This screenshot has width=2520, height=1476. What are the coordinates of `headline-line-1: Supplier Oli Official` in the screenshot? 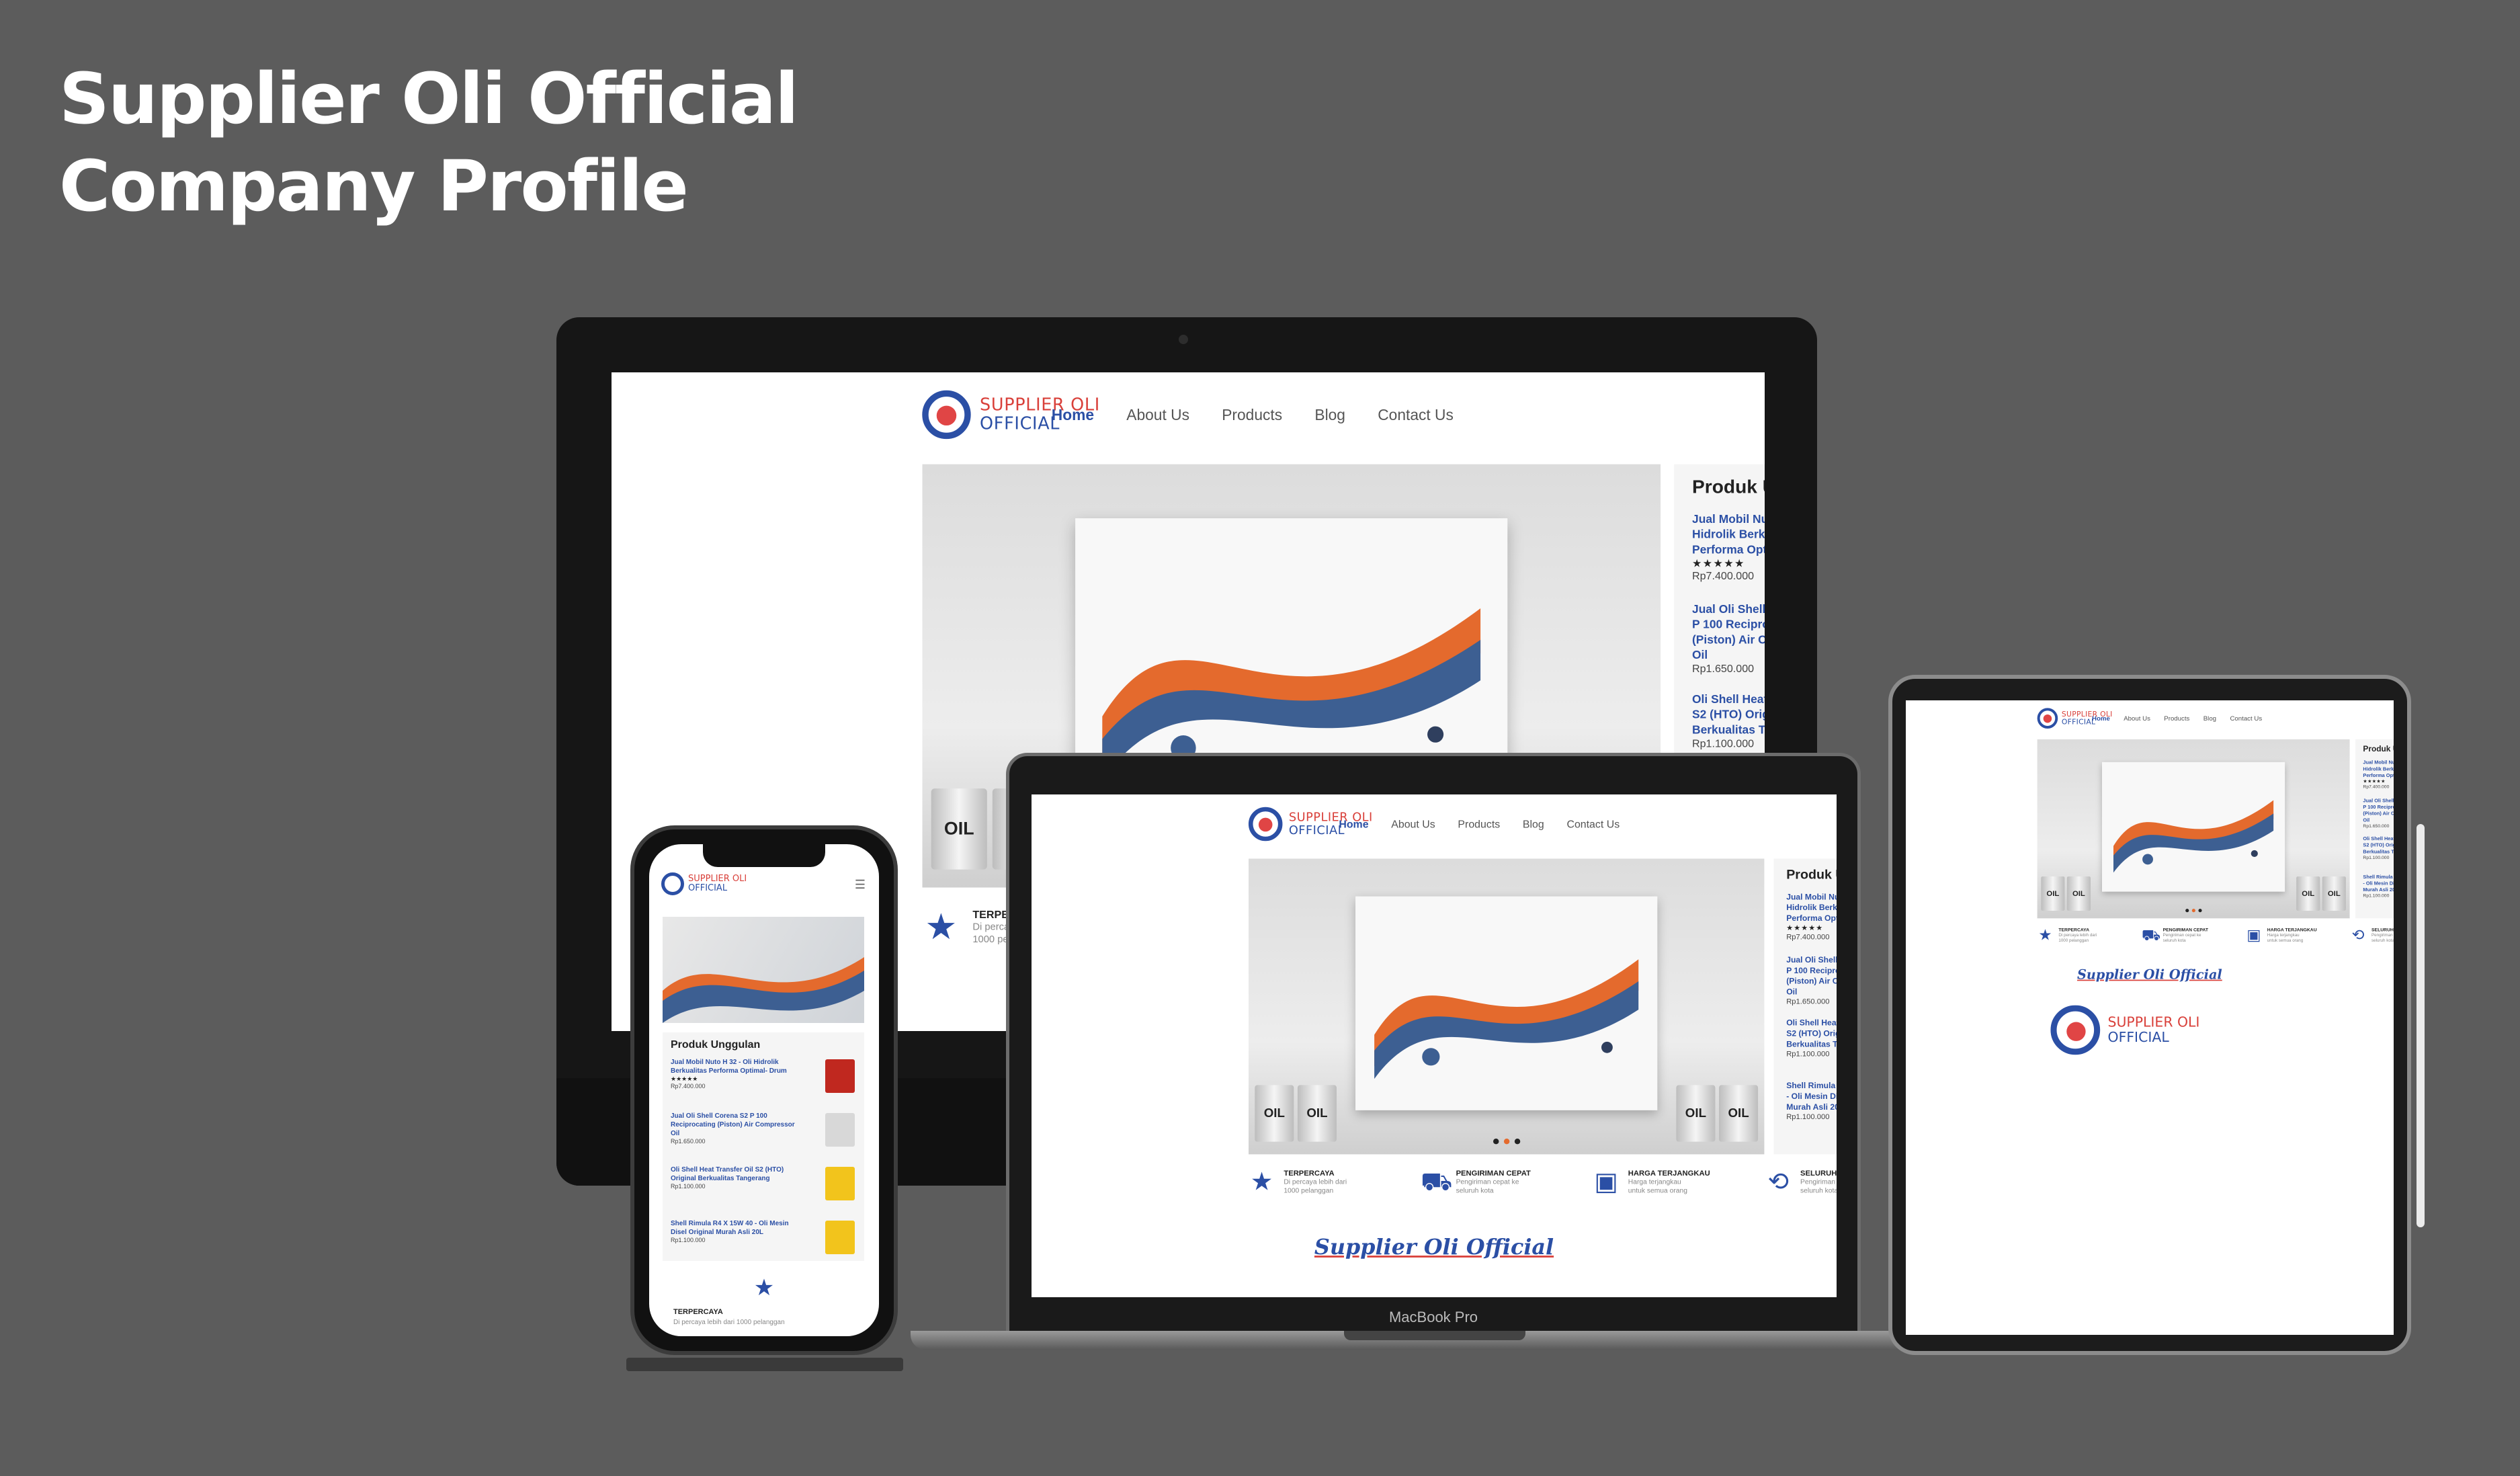 It's located at (429, 99).